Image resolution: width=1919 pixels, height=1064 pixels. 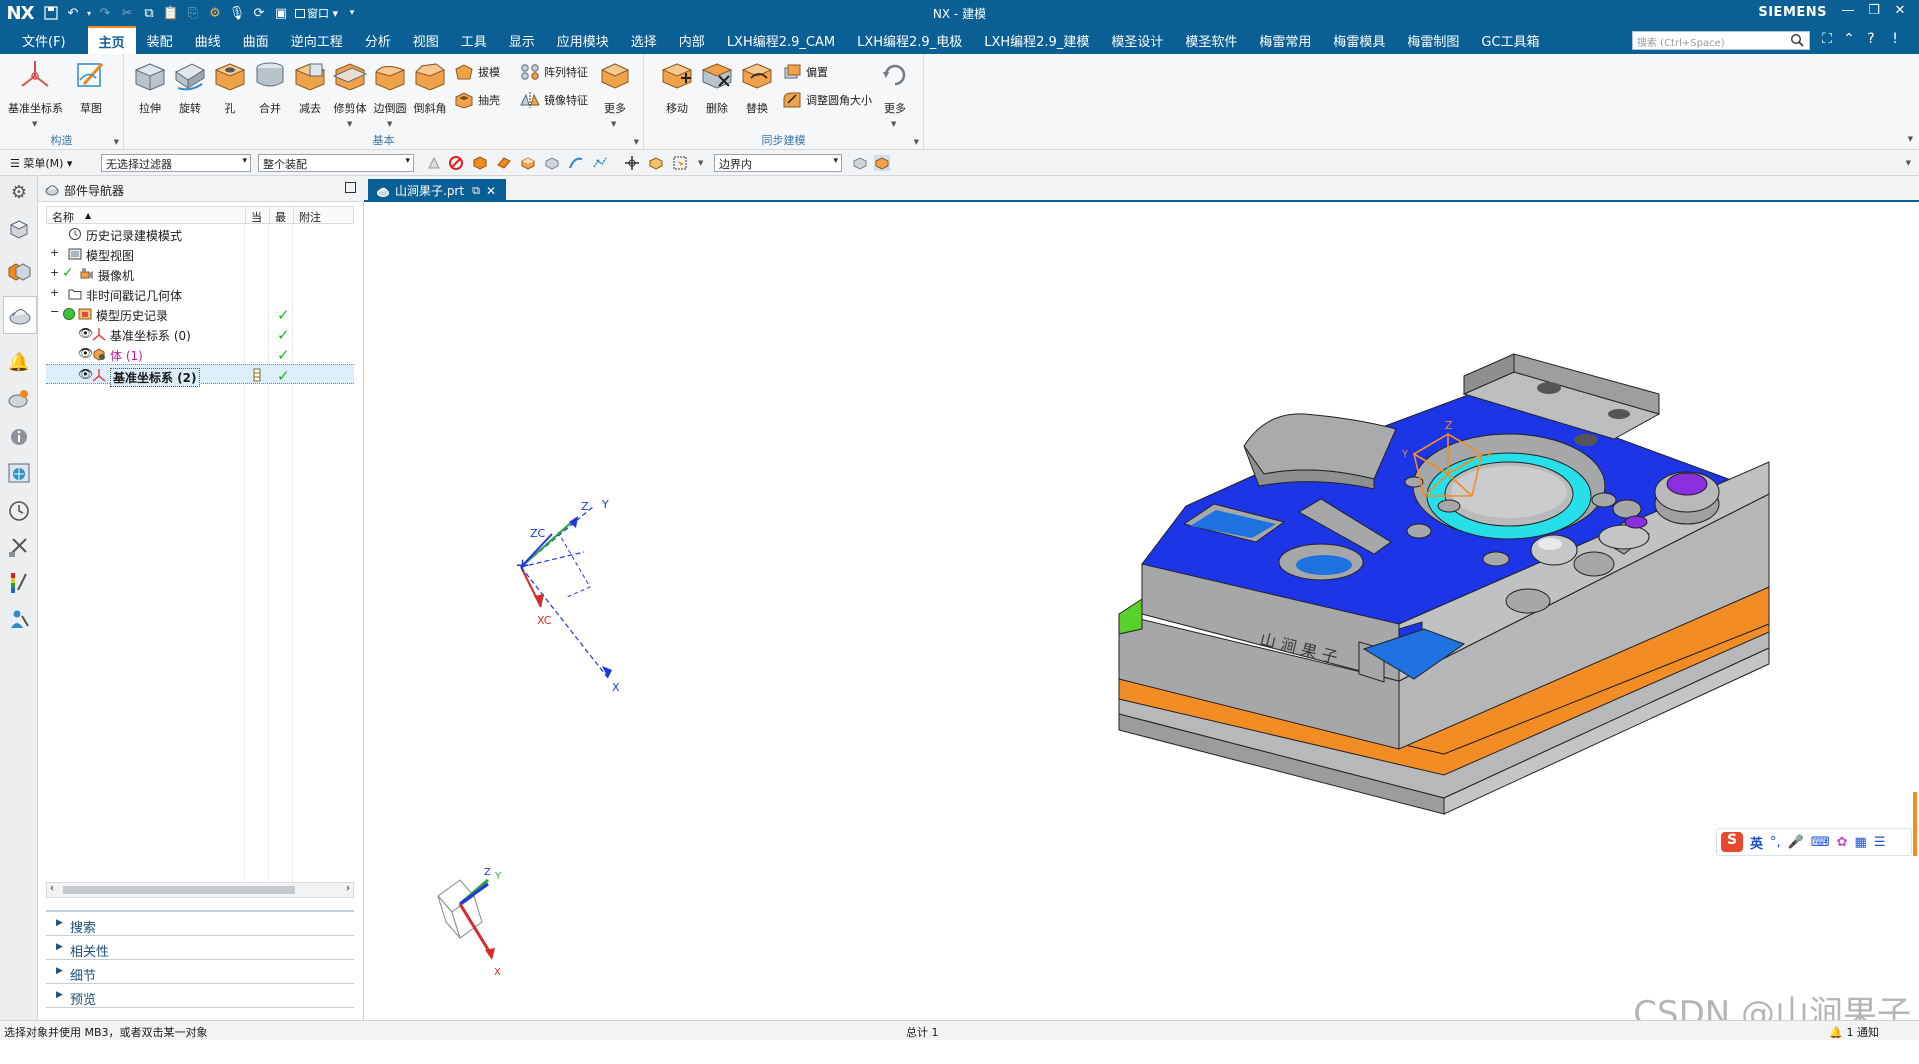 What do you see at coordinates (1796, 842) in the screenshot?
I see `voice-input-icon: 🎤` at bounding box center [1796, 842].